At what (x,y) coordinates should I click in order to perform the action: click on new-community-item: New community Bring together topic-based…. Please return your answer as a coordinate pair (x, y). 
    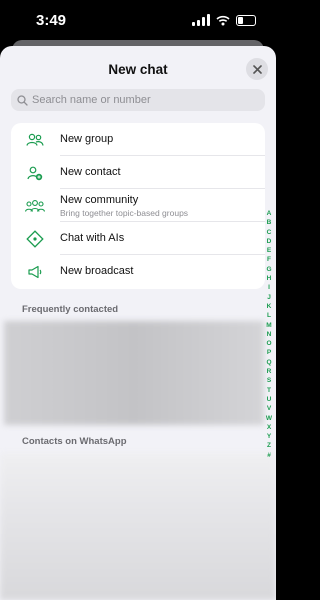
    Looking at the image, I should click on (138, 205).